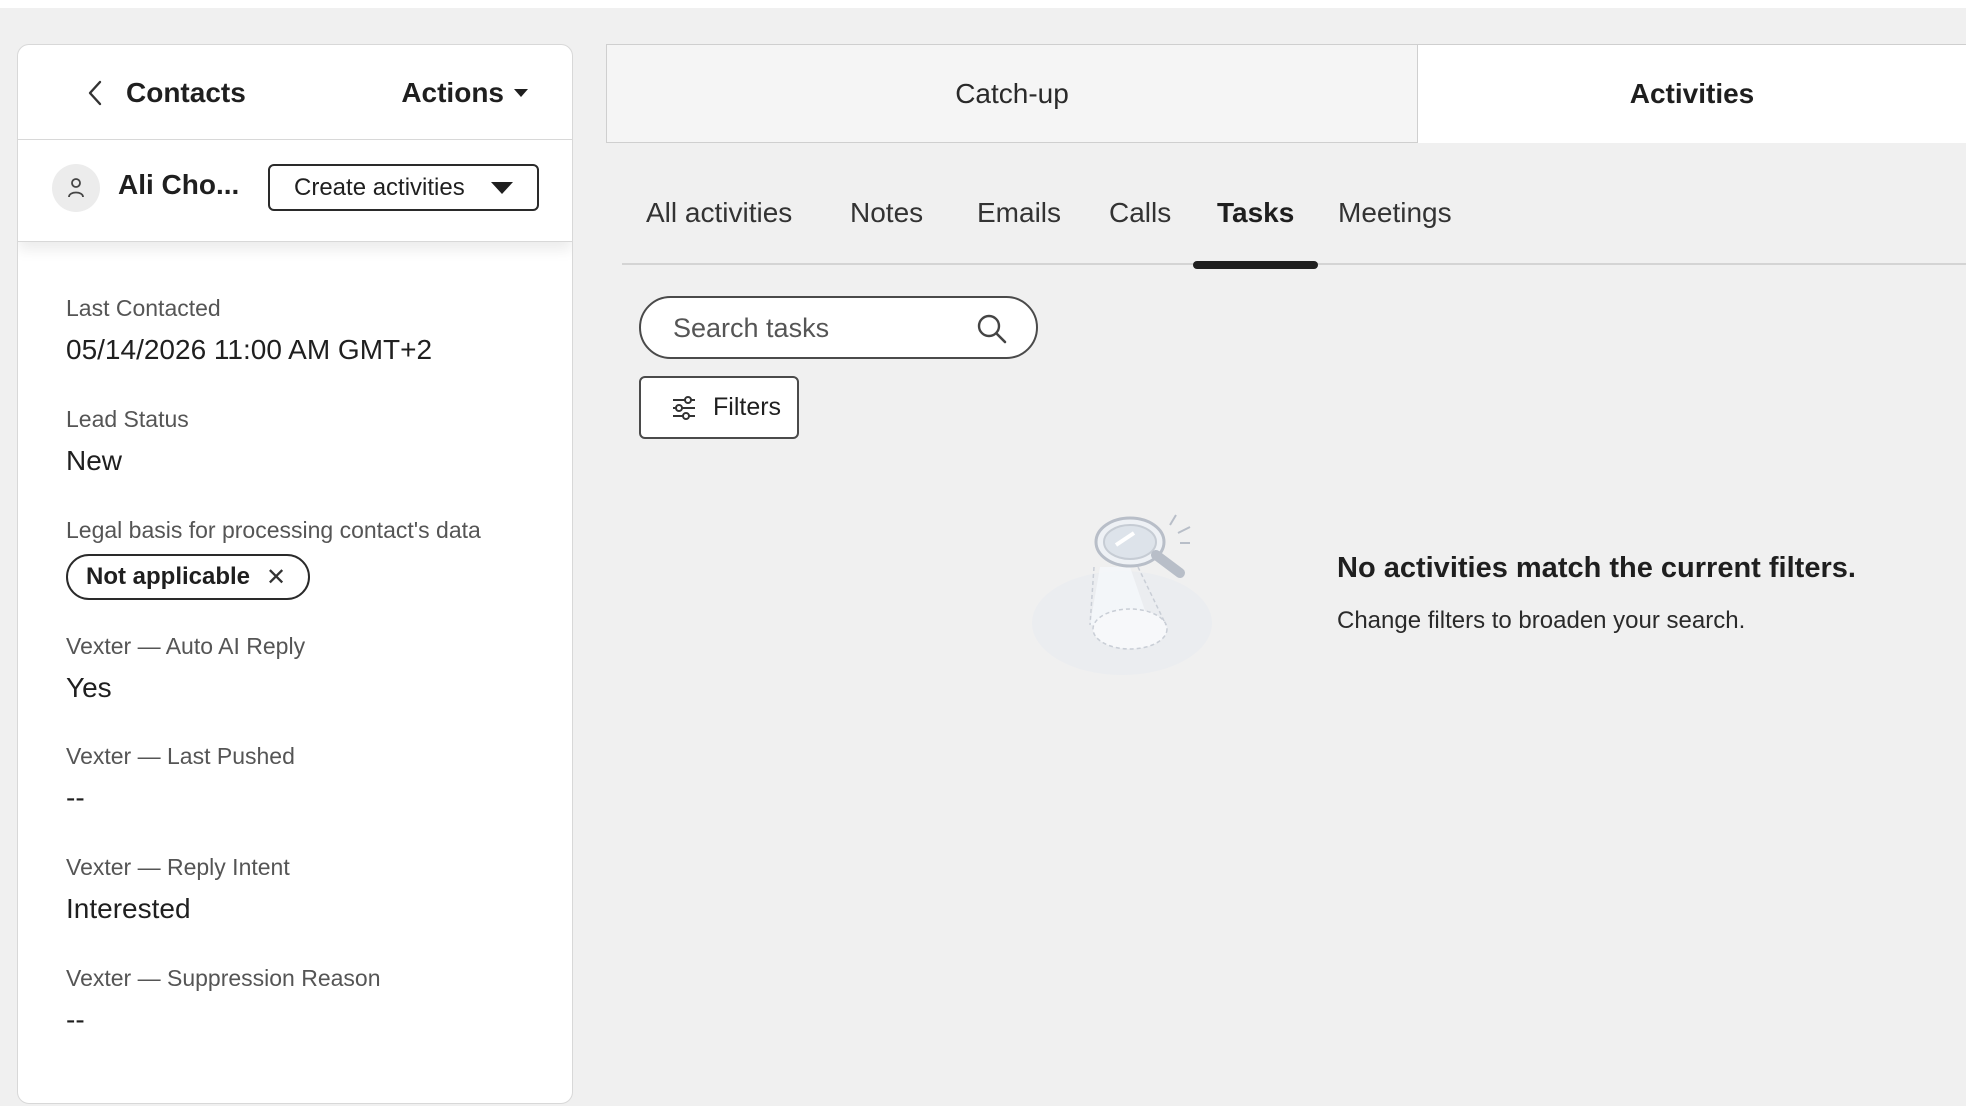 This screenshot has height=1106, width=1966. What do you see at coordinates (127, 419) in the screenshot?
I see `property-label: Lead Status` at bounding box center [127, 419].